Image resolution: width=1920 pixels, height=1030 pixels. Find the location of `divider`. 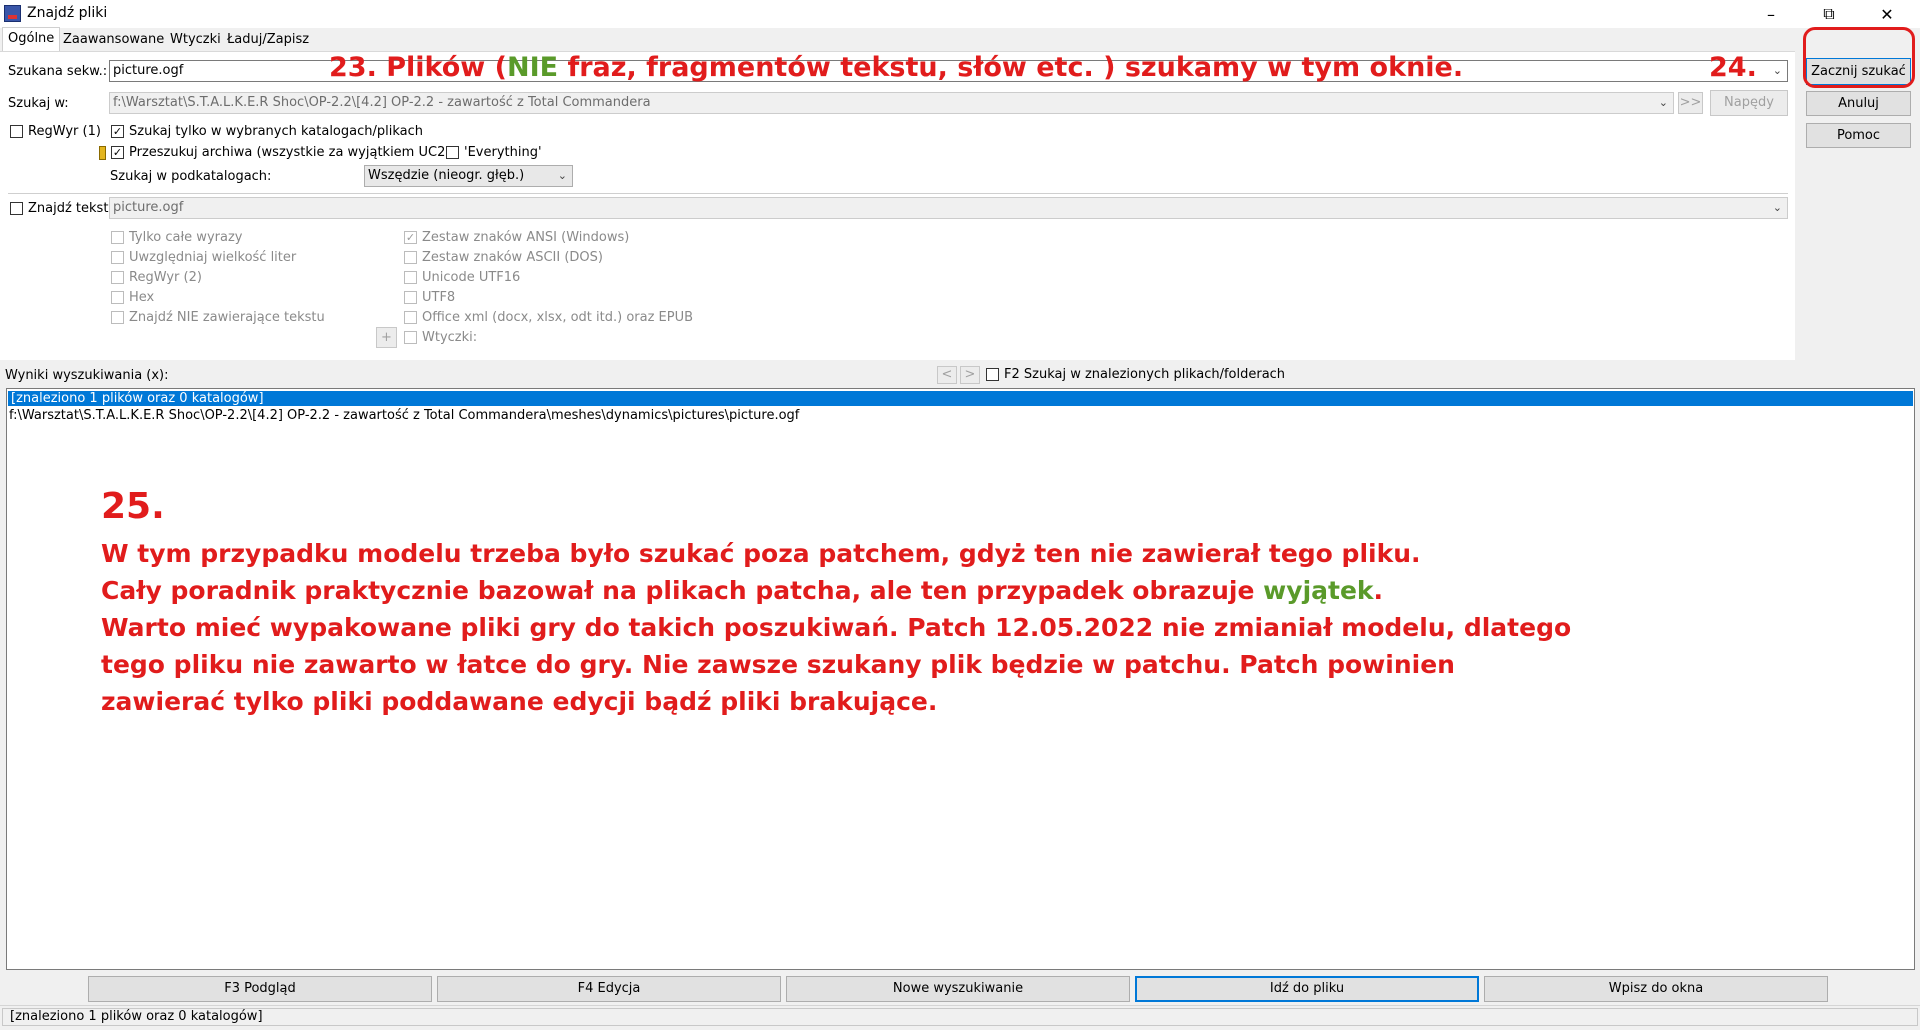

divider is located at coordinates (898, 193).